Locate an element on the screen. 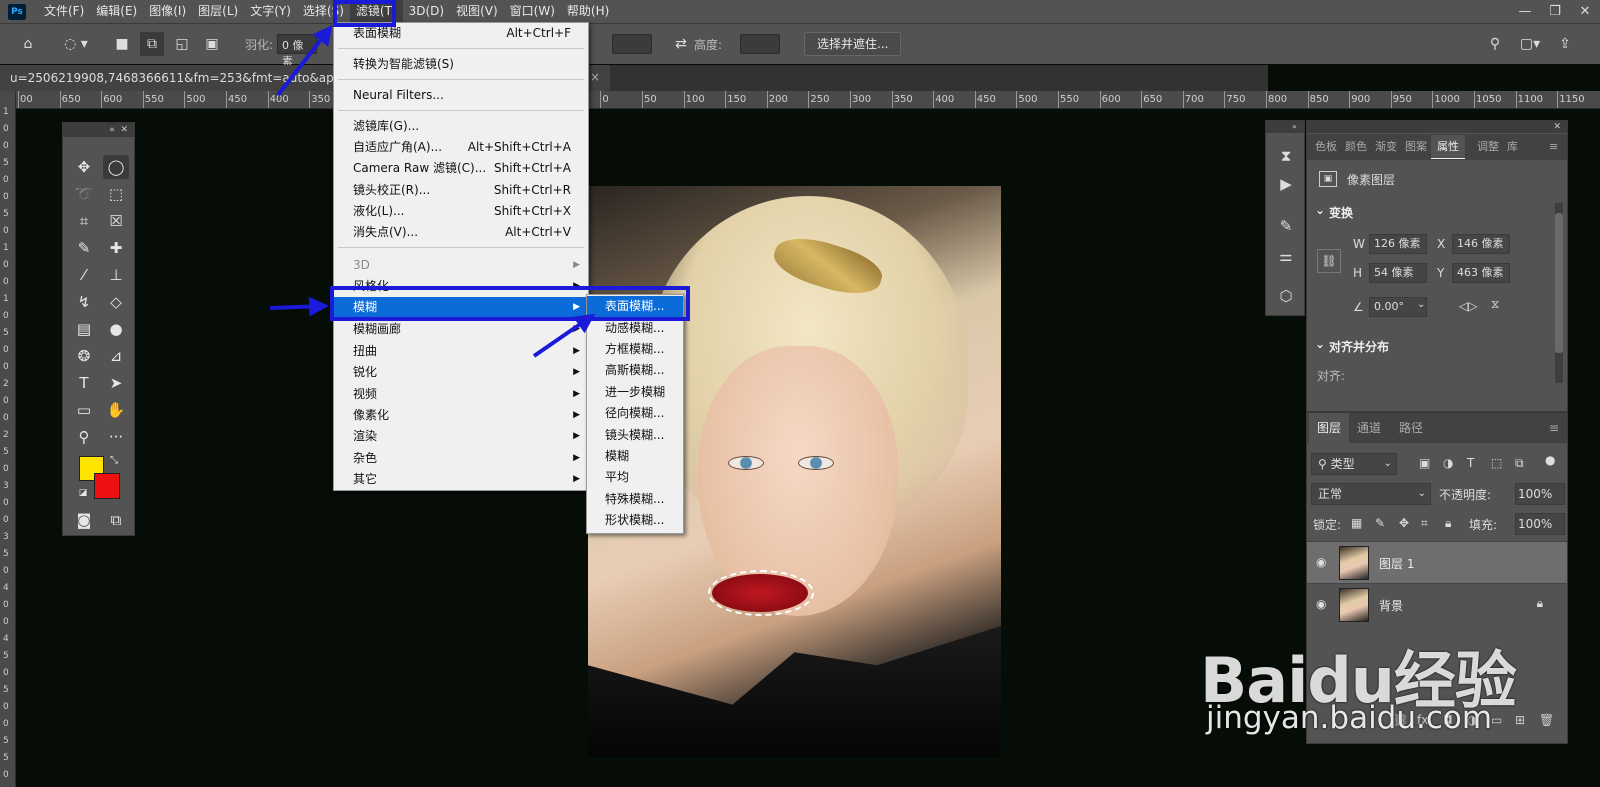  home-icon: ⌂ is located at coordinates (28, 44).